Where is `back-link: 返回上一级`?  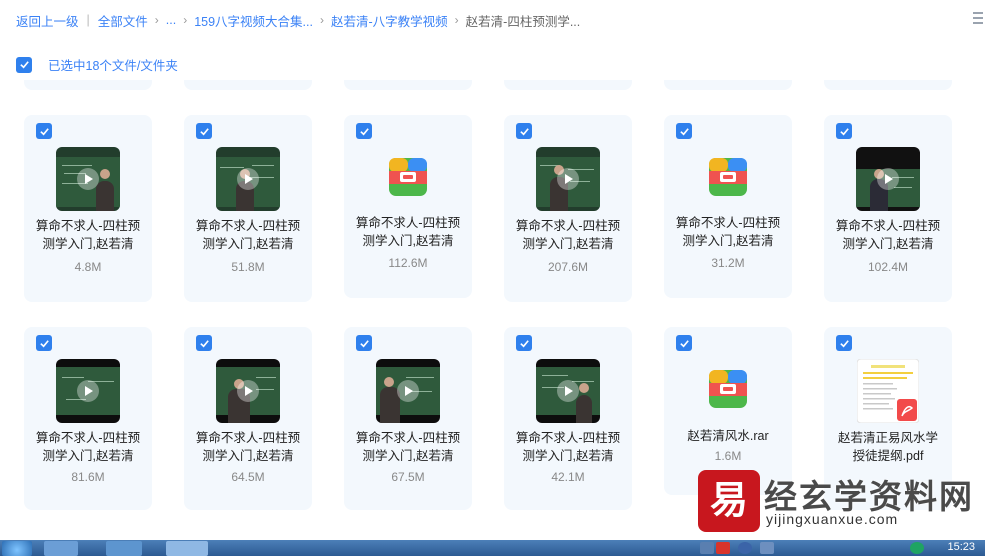 back-link: 返回上一级 is located at coordinates (47, 20).